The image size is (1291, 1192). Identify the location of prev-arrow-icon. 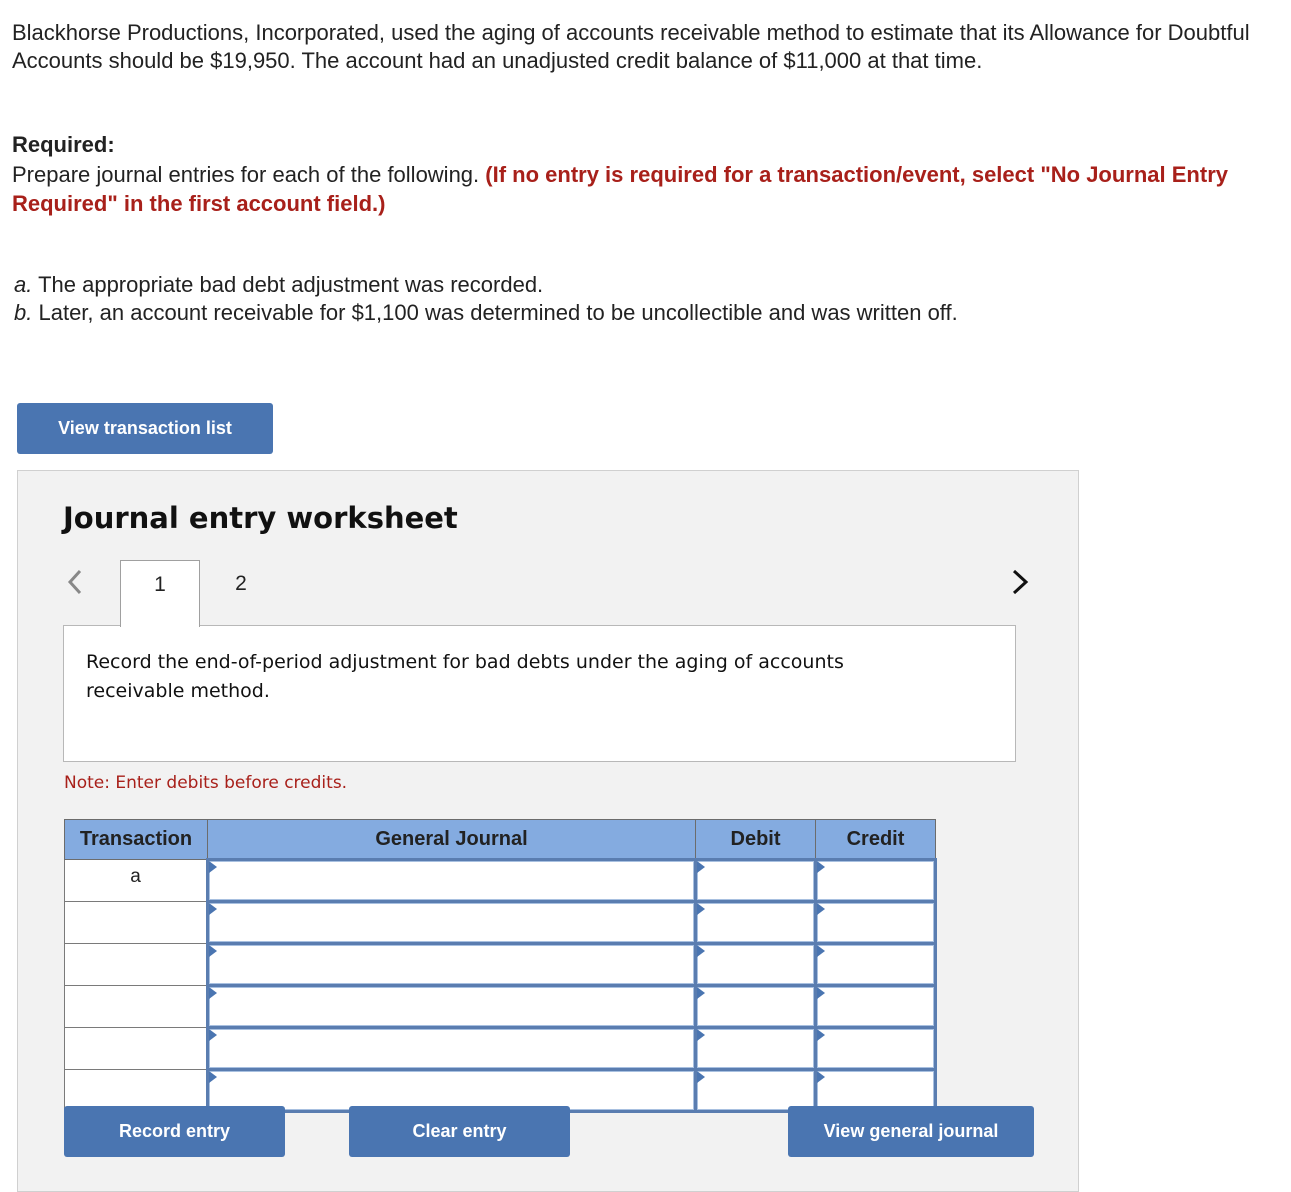
(76, 582).